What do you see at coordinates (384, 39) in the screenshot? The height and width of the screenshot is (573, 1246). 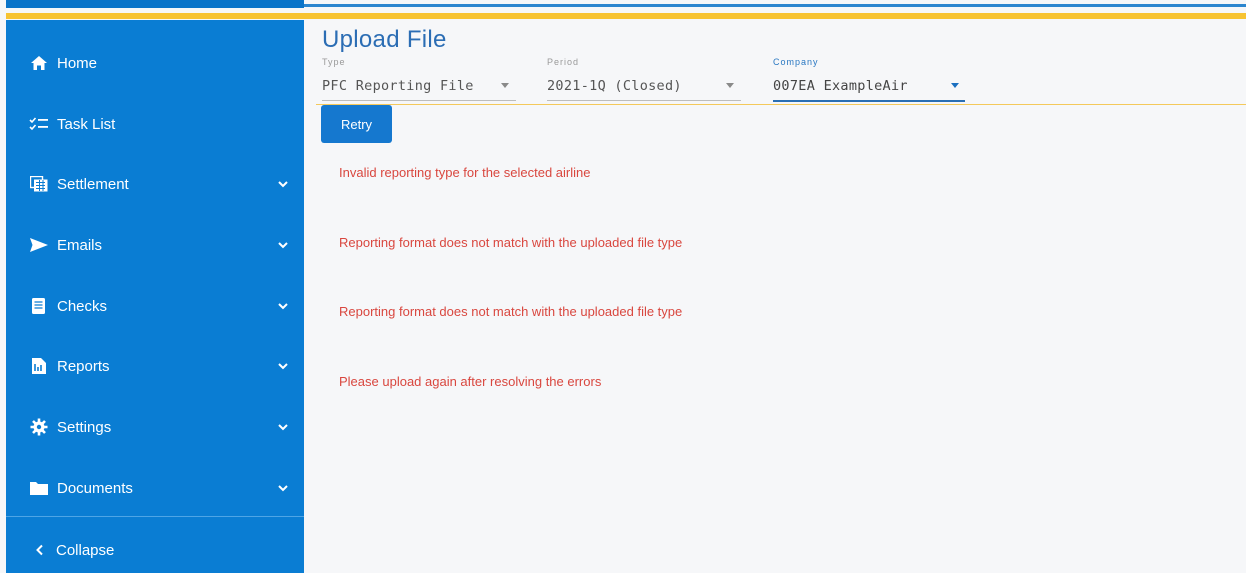 I see `page-title: Upload File` at bounding box center [384, 39].